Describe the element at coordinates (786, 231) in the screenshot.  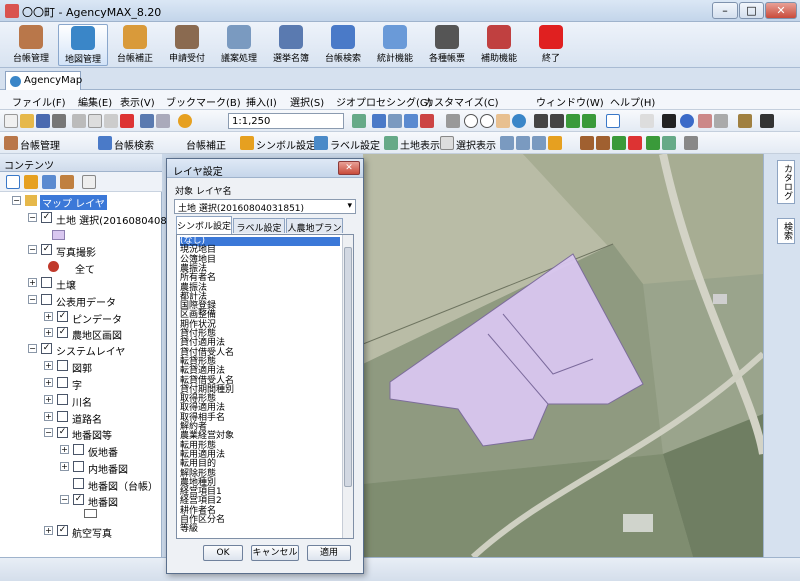
I see `dock-tab-1: 検索` at that location.